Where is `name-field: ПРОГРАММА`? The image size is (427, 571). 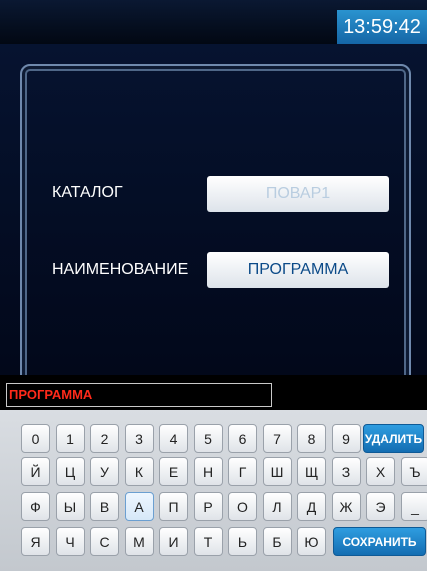 name-field: ПРОГРАММА is located at coordinates (298, 270).